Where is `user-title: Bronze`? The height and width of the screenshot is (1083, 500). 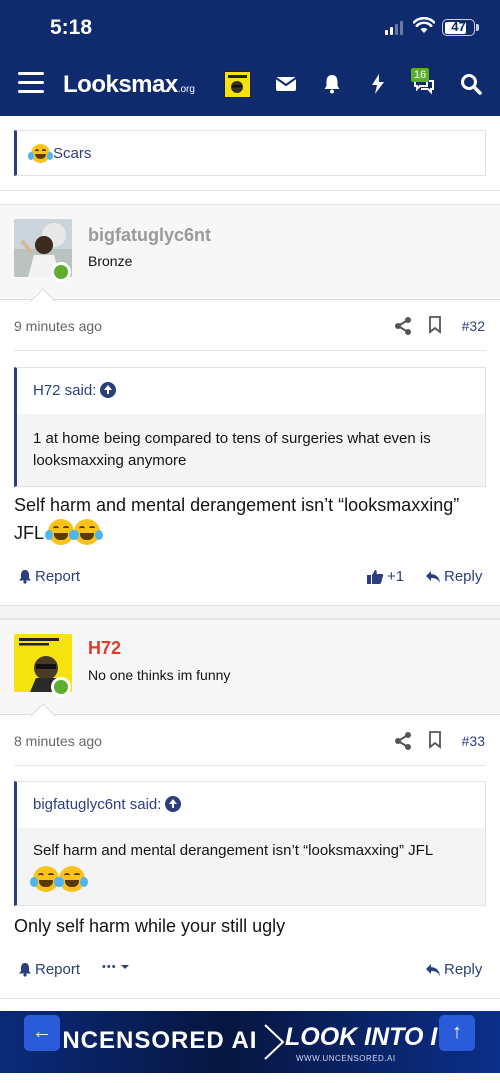 user-title: Bronze is located at coordinates (110, 261).